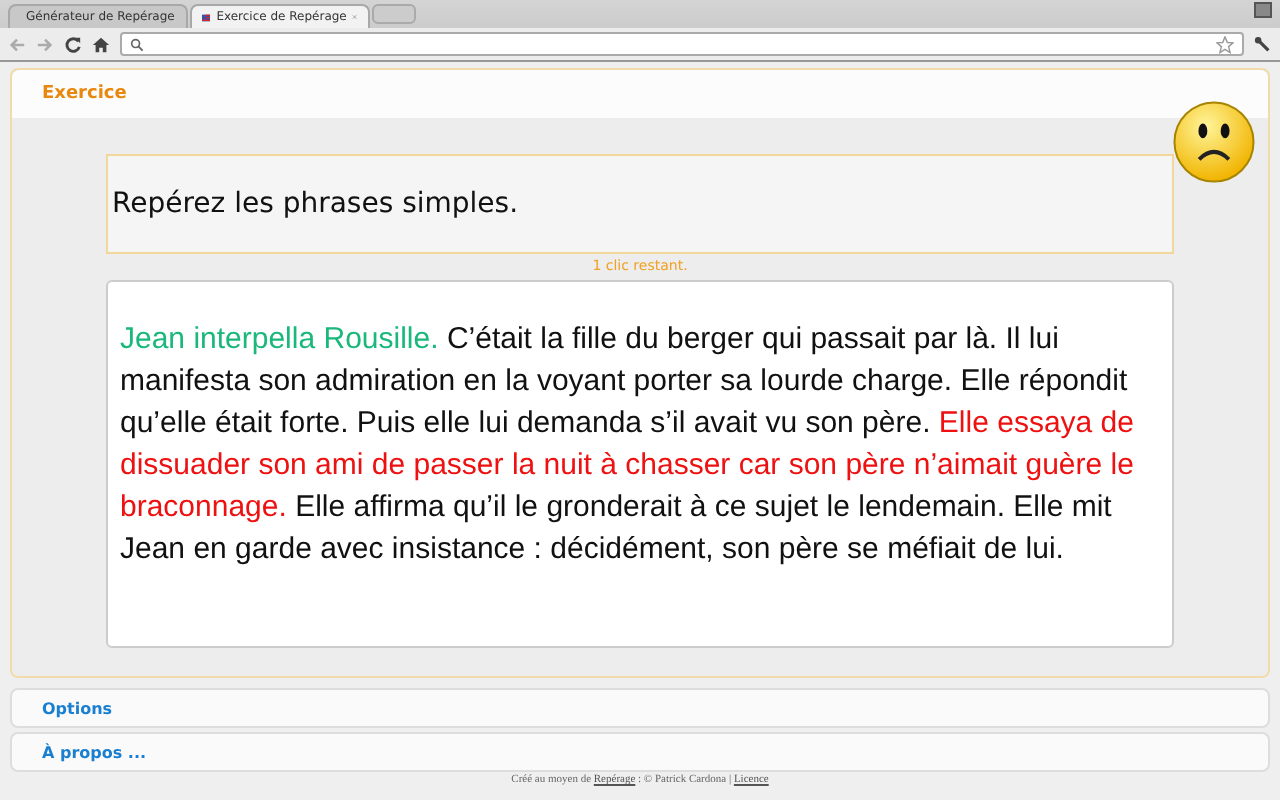 This screenshot has height=800, width=1280. Describe the element at coordinates (1214, 142) in the screenshot. I see `sad-face-icon` at that location.